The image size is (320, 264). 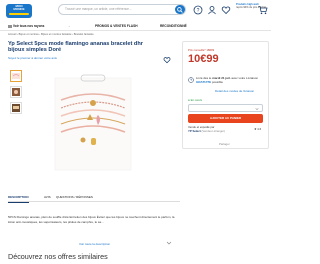 What do you see at coordinates (74, 197) in the screenshot?
I see `tab-questions: QUESTIONS / RÉPONSES` at bounding box center [74, 197].